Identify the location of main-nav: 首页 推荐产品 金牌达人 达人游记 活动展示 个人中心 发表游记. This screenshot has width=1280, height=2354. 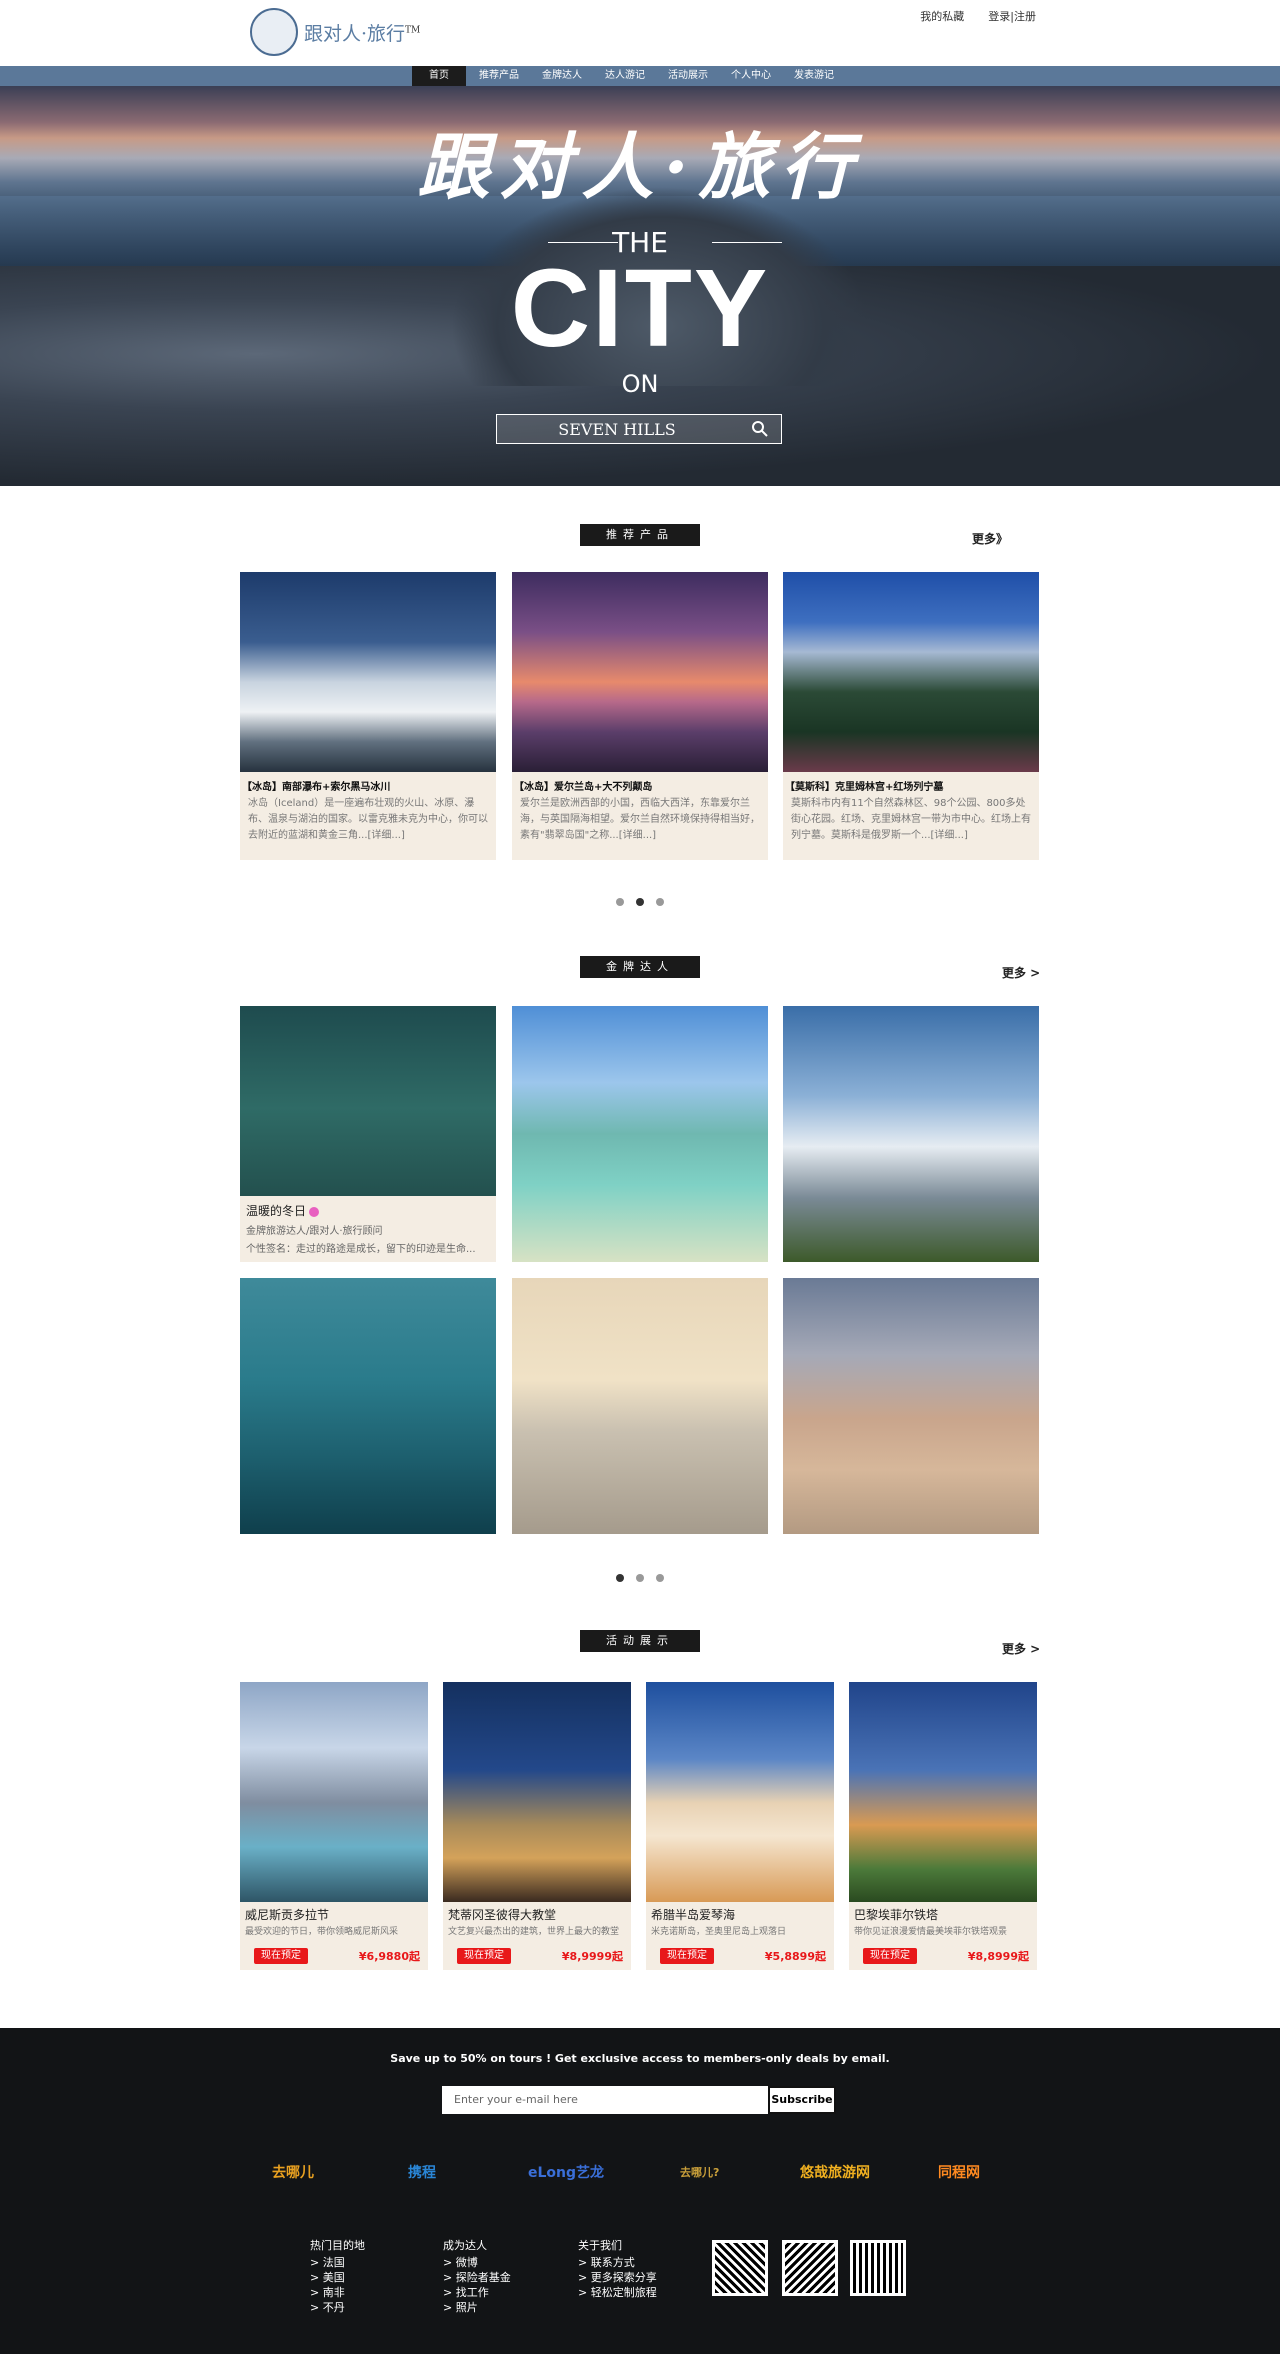
(640, 76).